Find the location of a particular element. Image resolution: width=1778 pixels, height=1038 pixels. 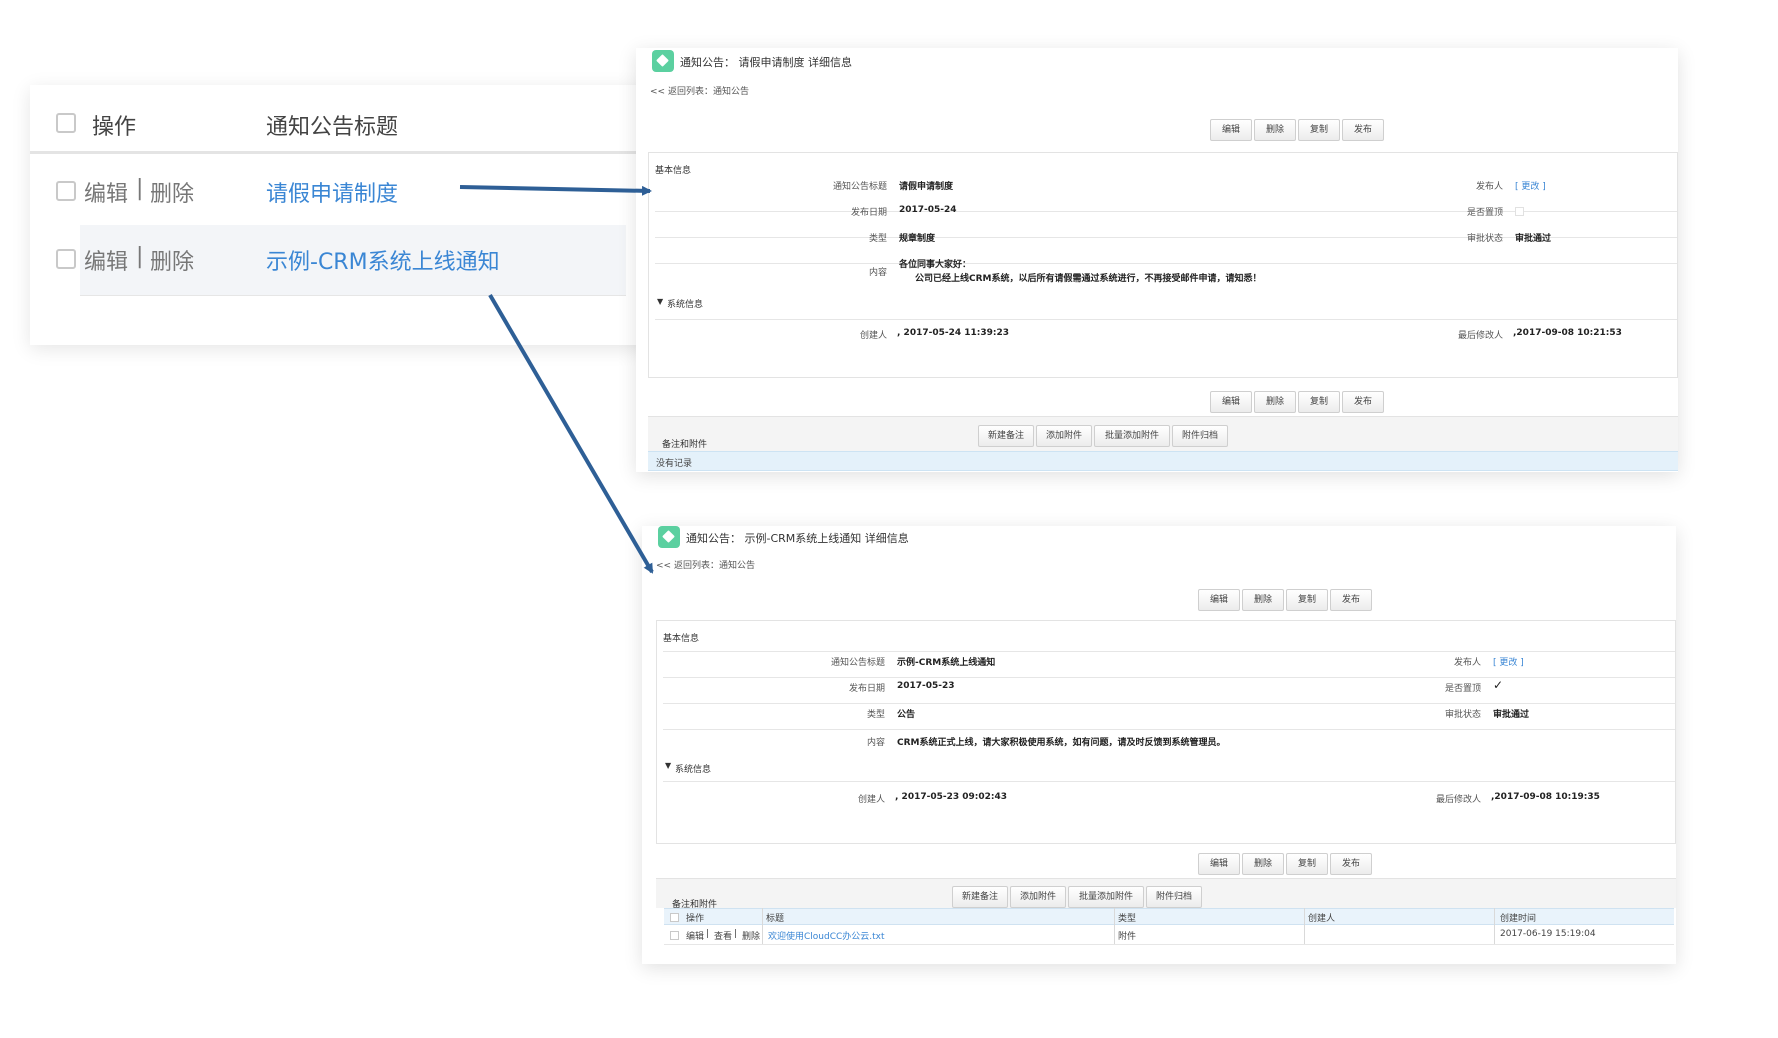

flow-arrows is located at coordinates (556, 379).